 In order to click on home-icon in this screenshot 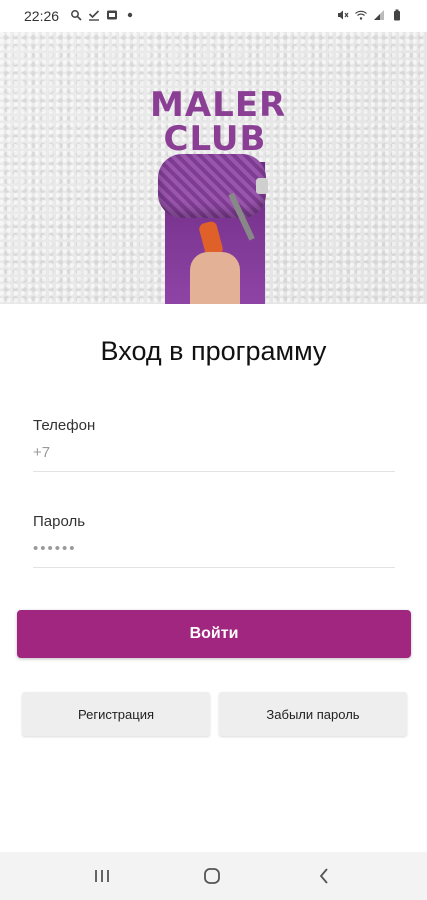, I will do `click(212, 876)`.